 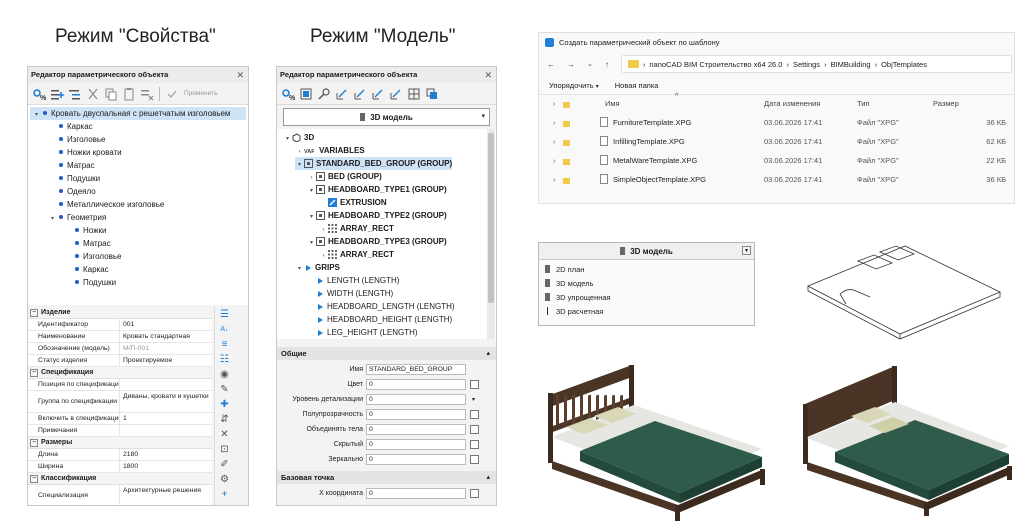 What do you see at coordinates (166, 454) in the screenshot?
I see `property-value: 2180` at bounding box center [166, 454].